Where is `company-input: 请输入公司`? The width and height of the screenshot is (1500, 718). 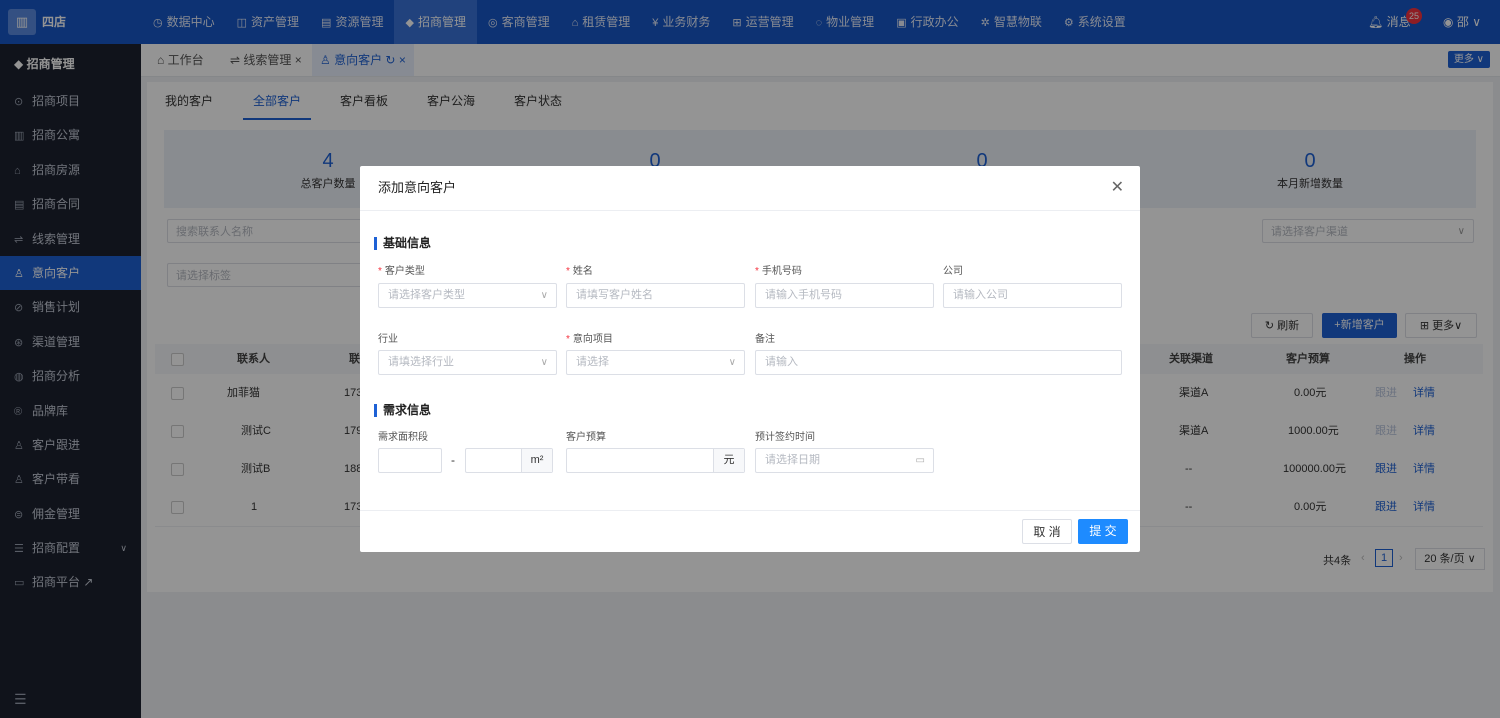 company-input: 请输入公司 is located at coordinates (1032, 295).